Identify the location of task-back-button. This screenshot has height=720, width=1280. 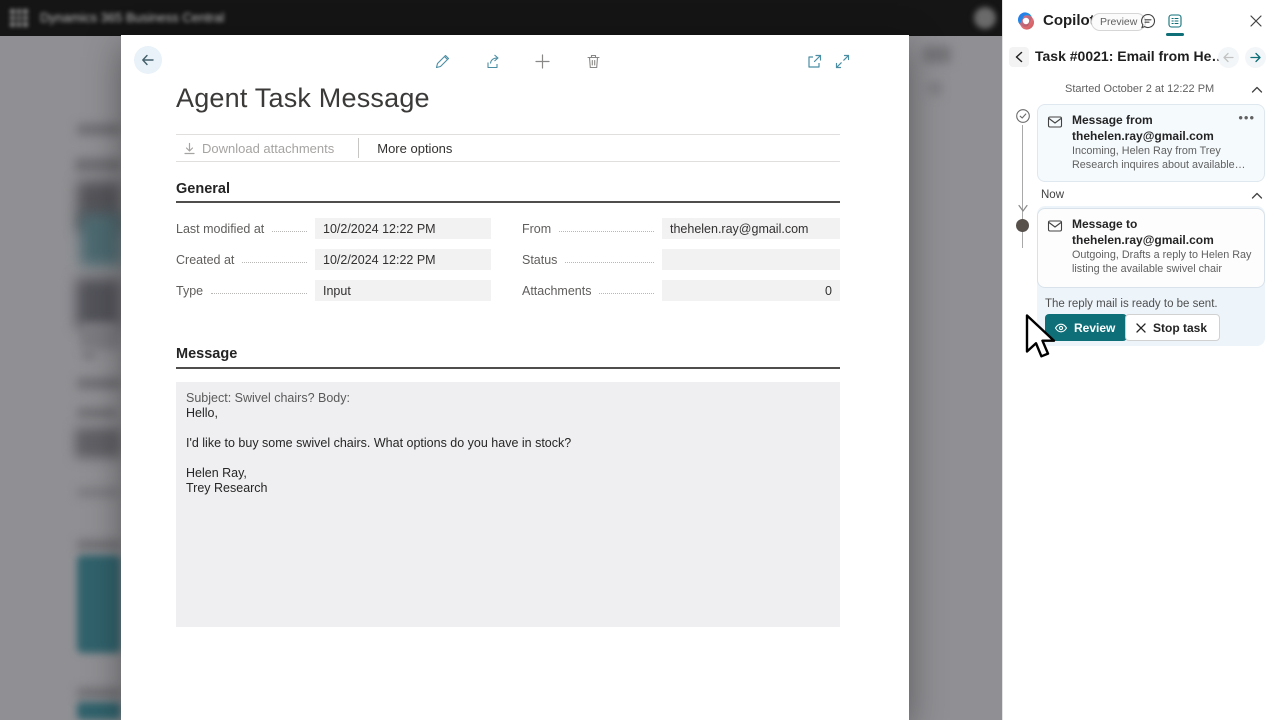
(1019, 57).